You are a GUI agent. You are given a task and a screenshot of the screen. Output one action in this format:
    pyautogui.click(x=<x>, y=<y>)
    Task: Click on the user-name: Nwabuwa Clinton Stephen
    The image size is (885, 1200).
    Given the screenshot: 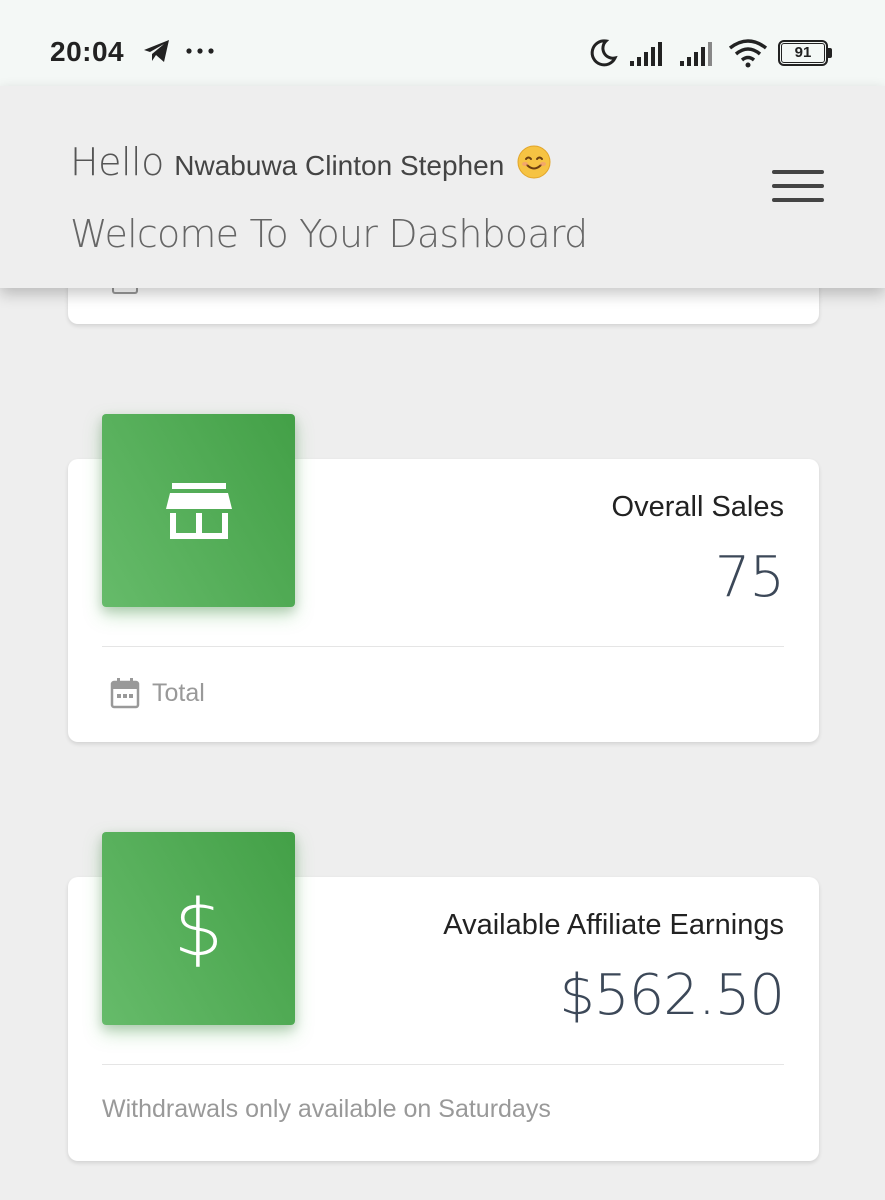 What is the action you would take?
    pyautogui.click(x=339, y=165)
    